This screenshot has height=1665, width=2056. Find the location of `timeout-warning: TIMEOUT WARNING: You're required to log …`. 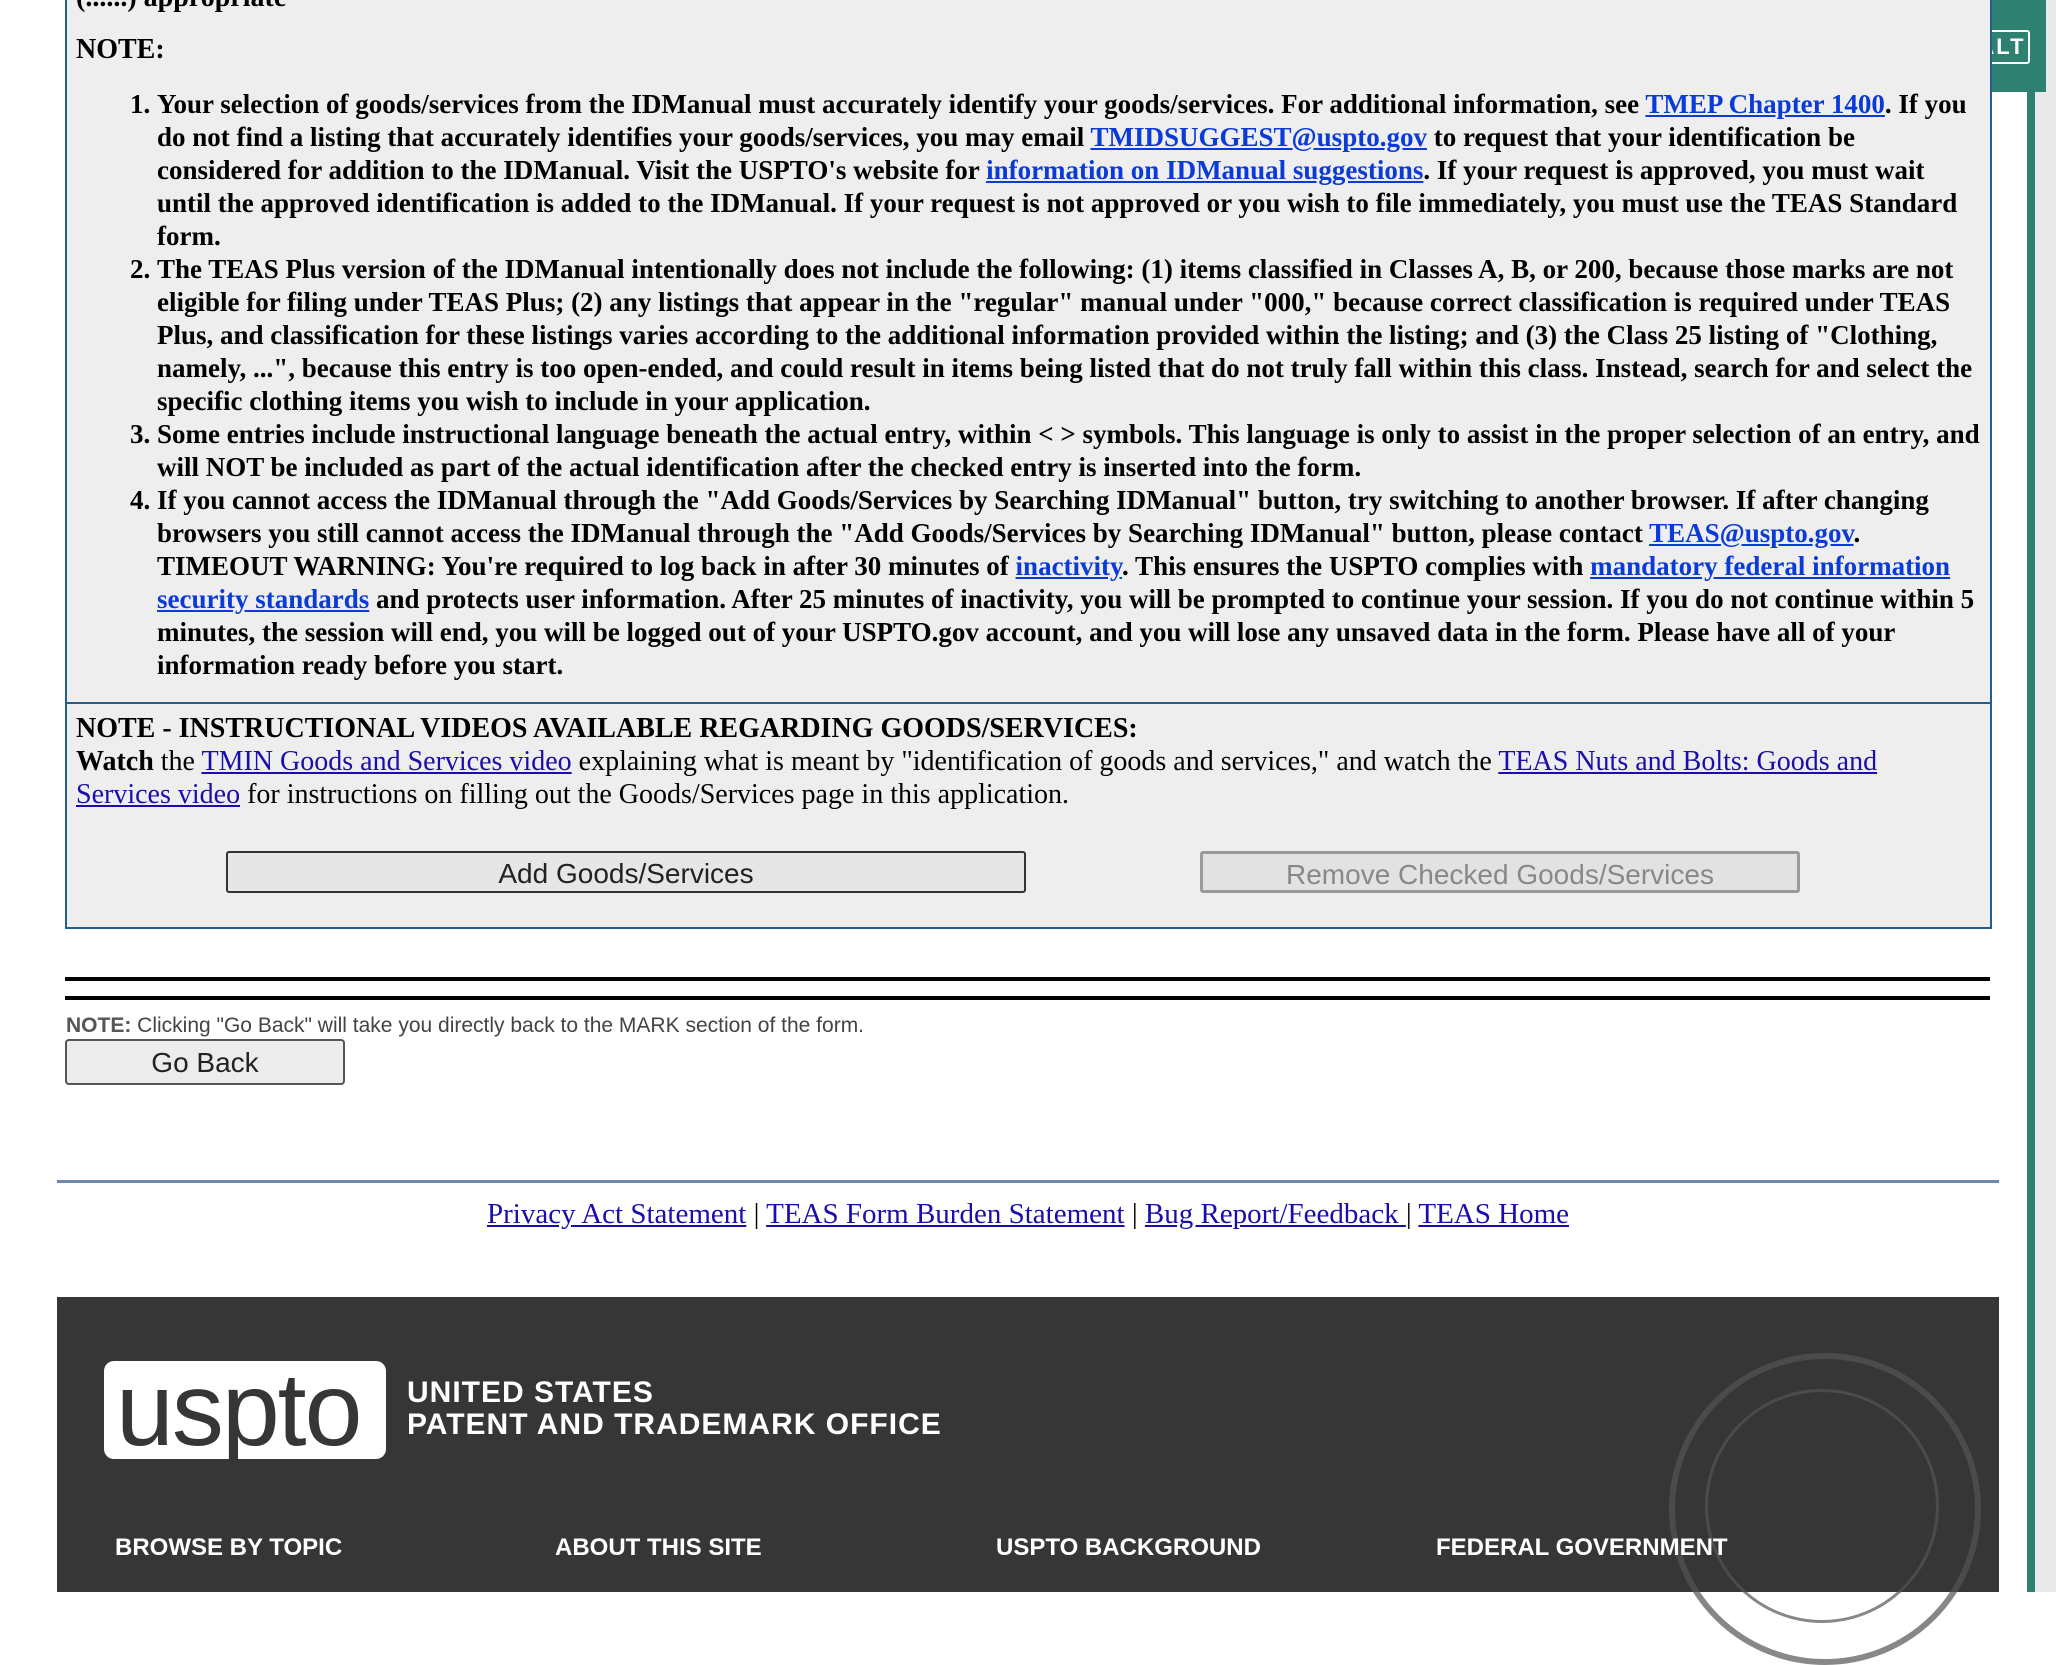

timeout-warning: TIMEOUT WARNING: You're required to log … is located at coordinates (1066, 615).